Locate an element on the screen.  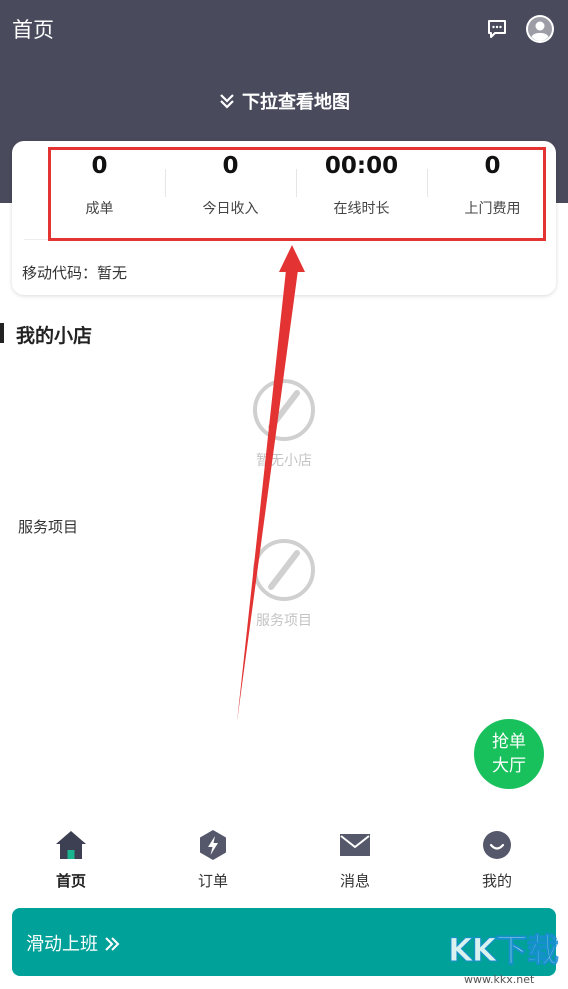
service-empty-state: 服务项目 is located at coordinates (284, 584).